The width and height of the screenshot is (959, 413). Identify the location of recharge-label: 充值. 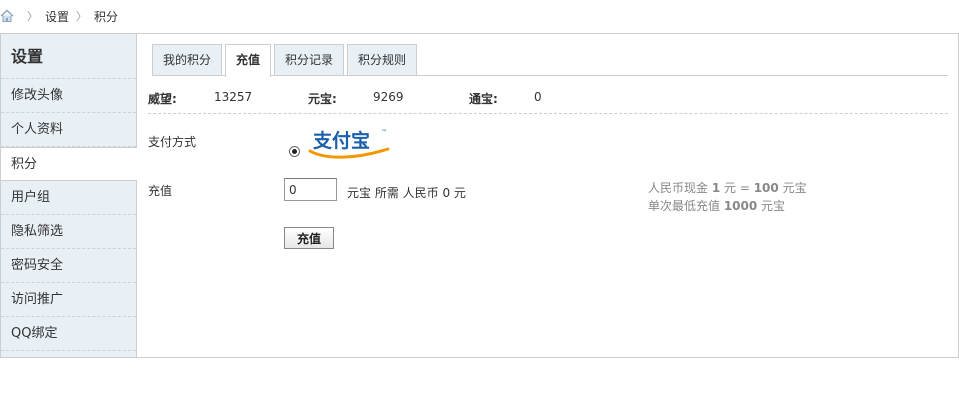
(160, 191).